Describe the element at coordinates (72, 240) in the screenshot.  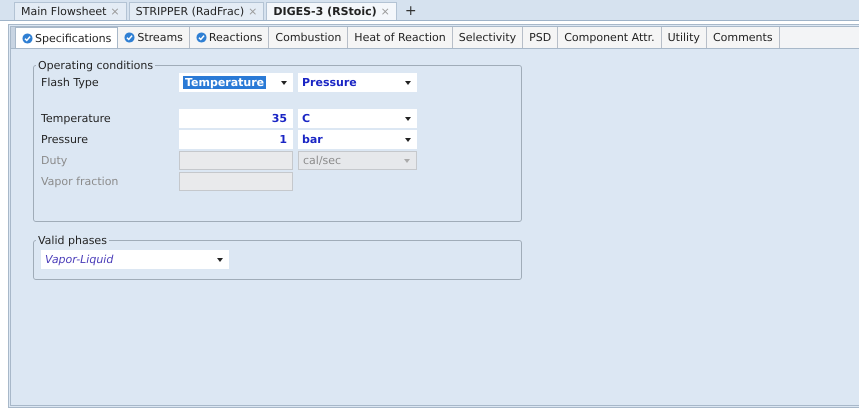
I see `group-title: Valid phases` at that location.